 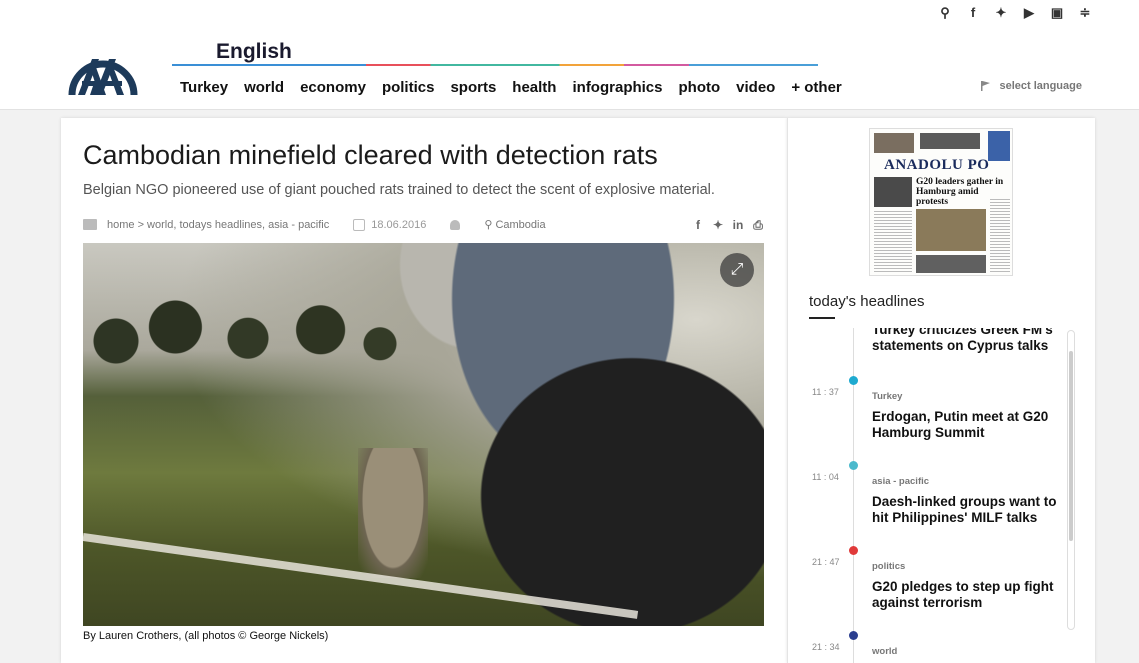 I want to click on facebook-share-icon: f, so click(x=698, y=225).